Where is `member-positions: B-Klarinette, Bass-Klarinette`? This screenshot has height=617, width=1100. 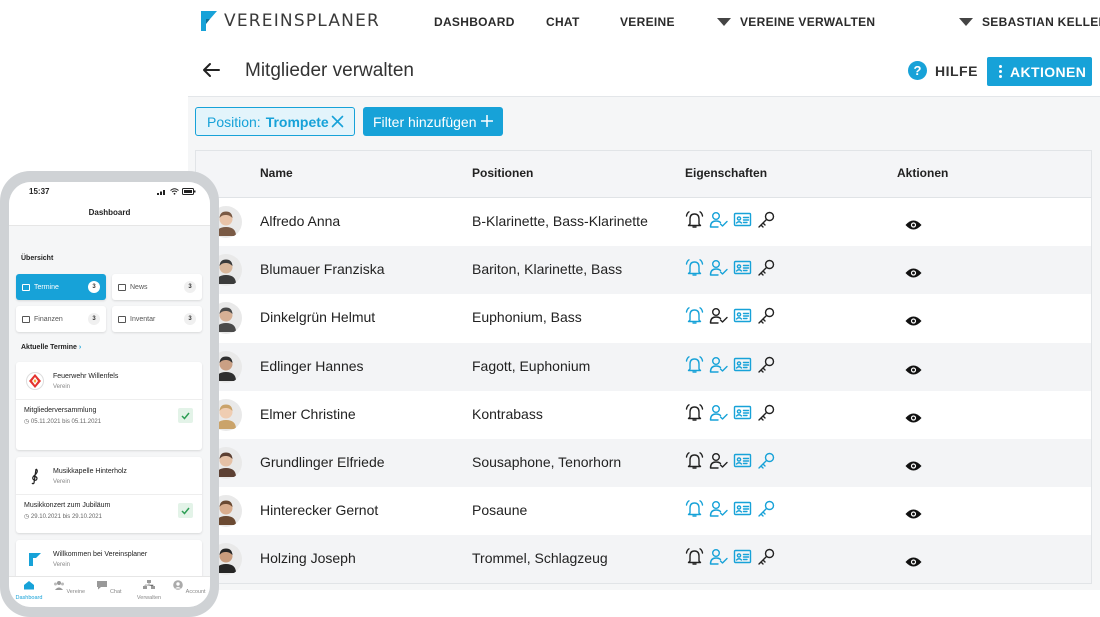 member-positions: B-Klarinette, Bass-Klarinette is located at coordinates (560, 221).